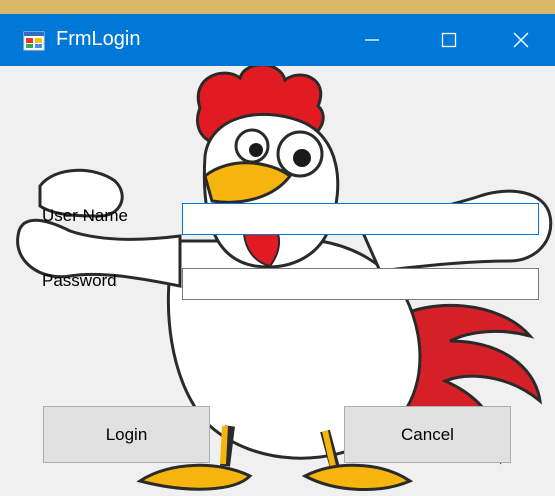  Describe the element at coordinates (98, 39) in the screenshot. I see `window-title: FrmLogin` at that location.